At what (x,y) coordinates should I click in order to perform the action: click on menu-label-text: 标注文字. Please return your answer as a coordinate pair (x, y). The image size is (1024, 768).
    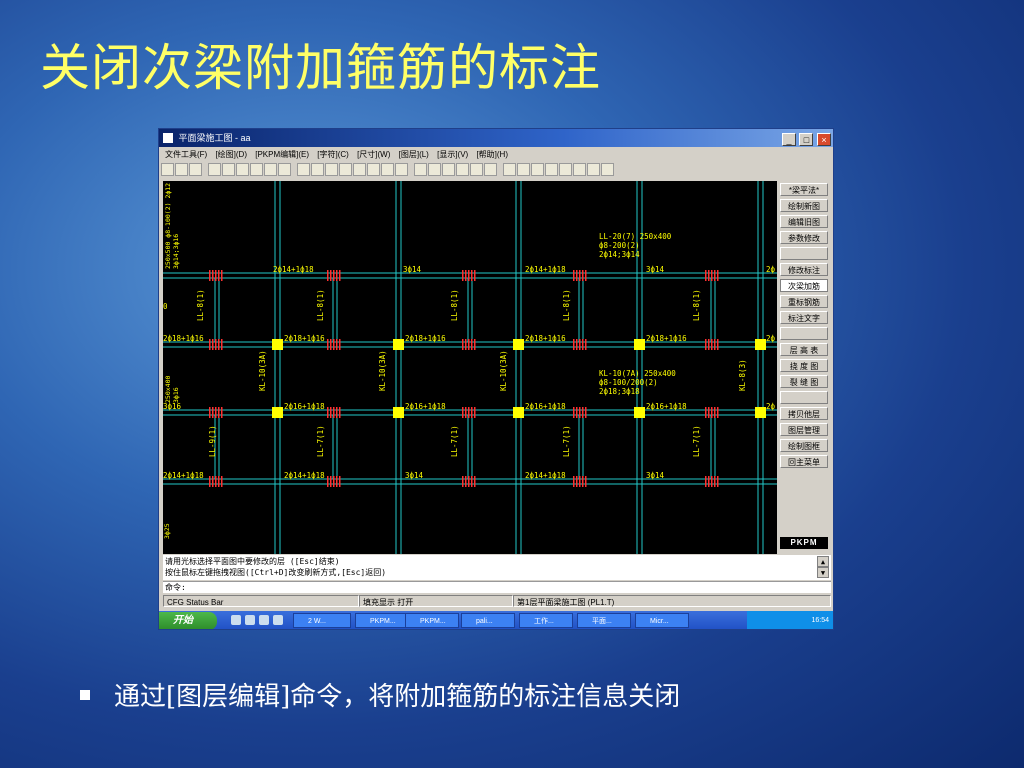
    Looking at the image, I should click on (804, 317).